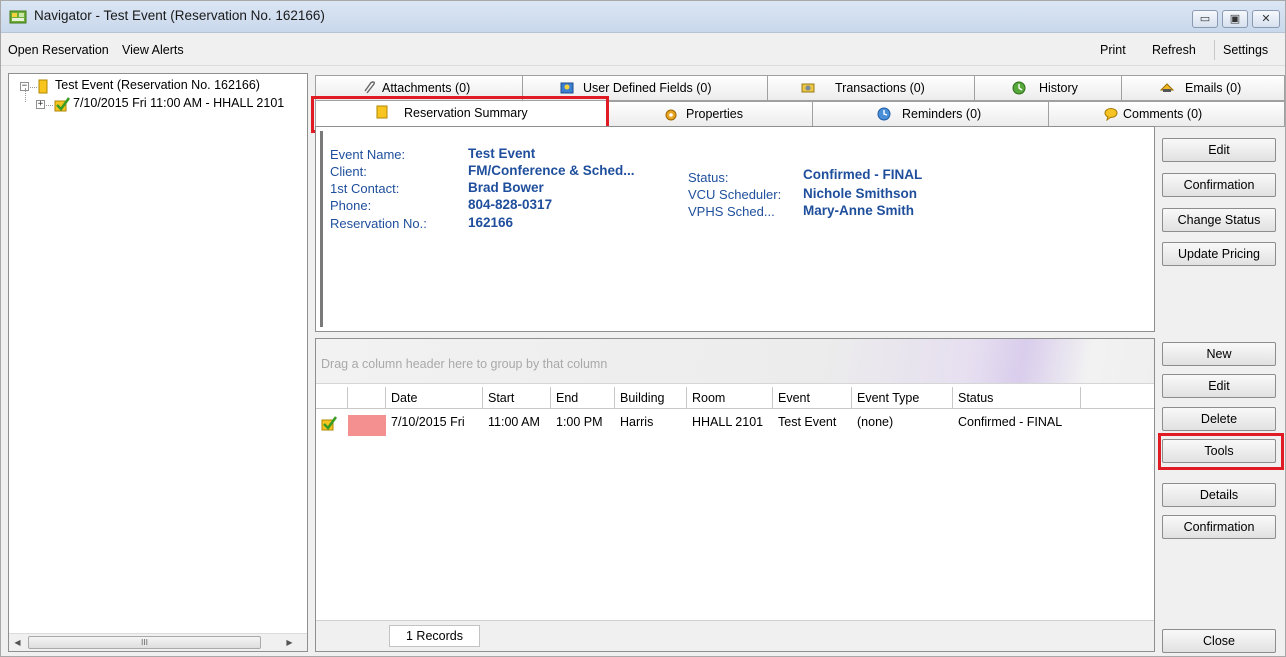 The width and height of the screenshot is (1286, 657). I want to click on app-icon, so click(18, 17).